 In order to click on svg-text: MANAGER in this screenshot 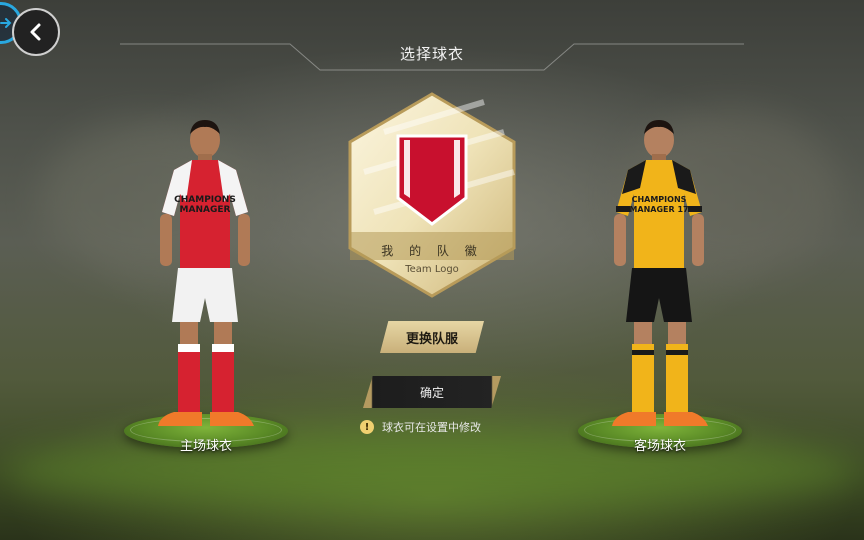, I will do `click(205, 210)`.